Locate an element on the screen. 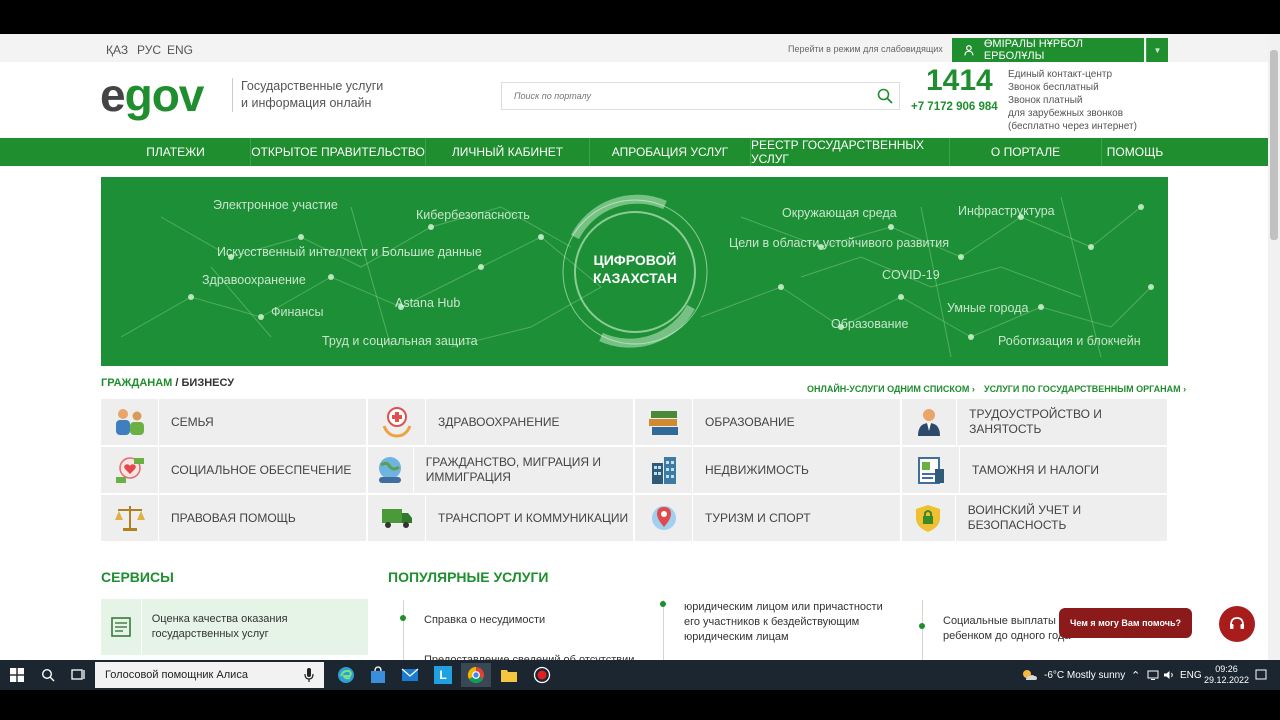 This screenshot has width=1280, height=720. windows-start-icon is located at coordinates (17, 675).